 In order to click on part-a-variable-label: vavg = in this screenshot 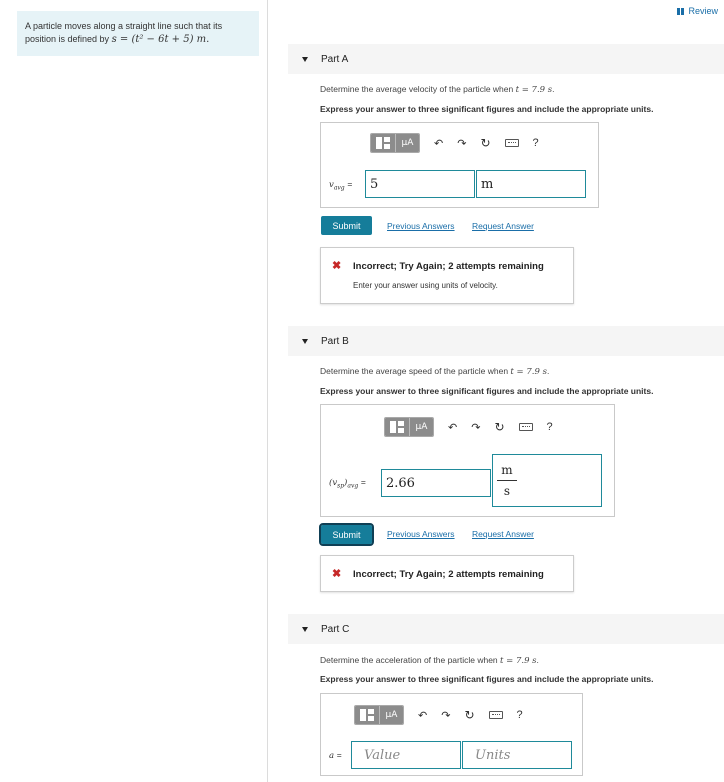, I will do `click(341, 185)`.